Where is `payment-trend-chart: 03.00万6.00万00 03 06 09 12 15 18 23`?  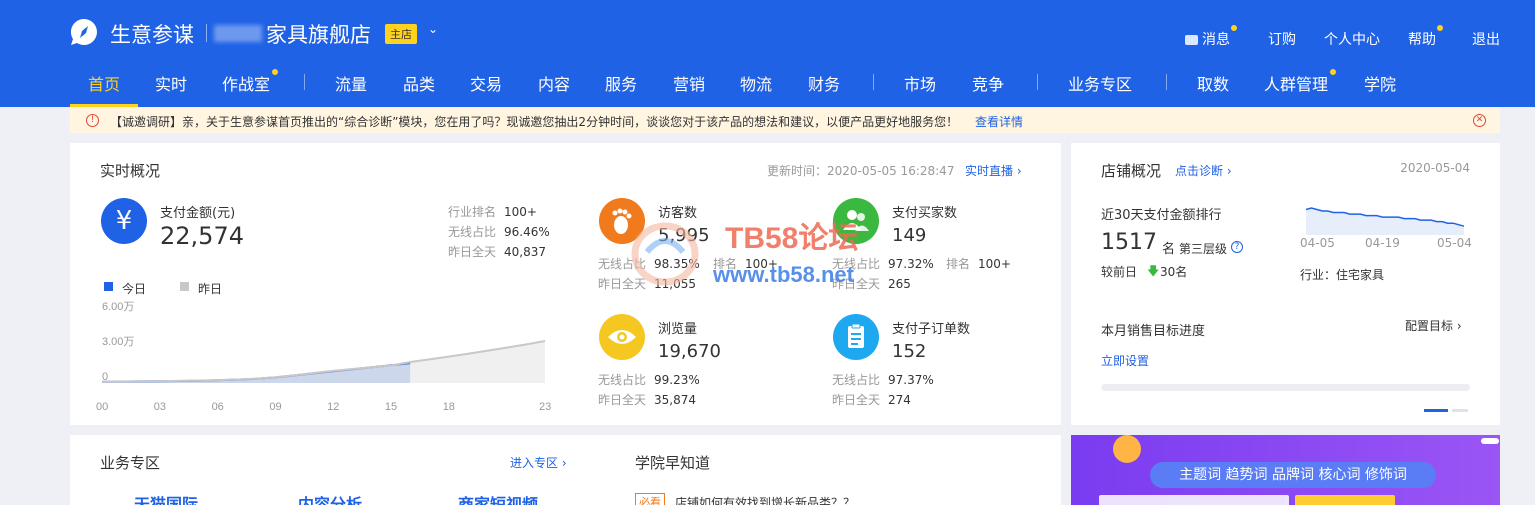 payment-trend-chart: 03.00万6.00万00 03 06 09 12 15 18 23 is located at coordinates (320, 355).